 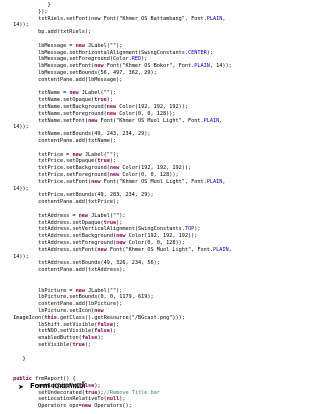 I want to click on code-token: txtAddress =, so click(x=58, y=215).